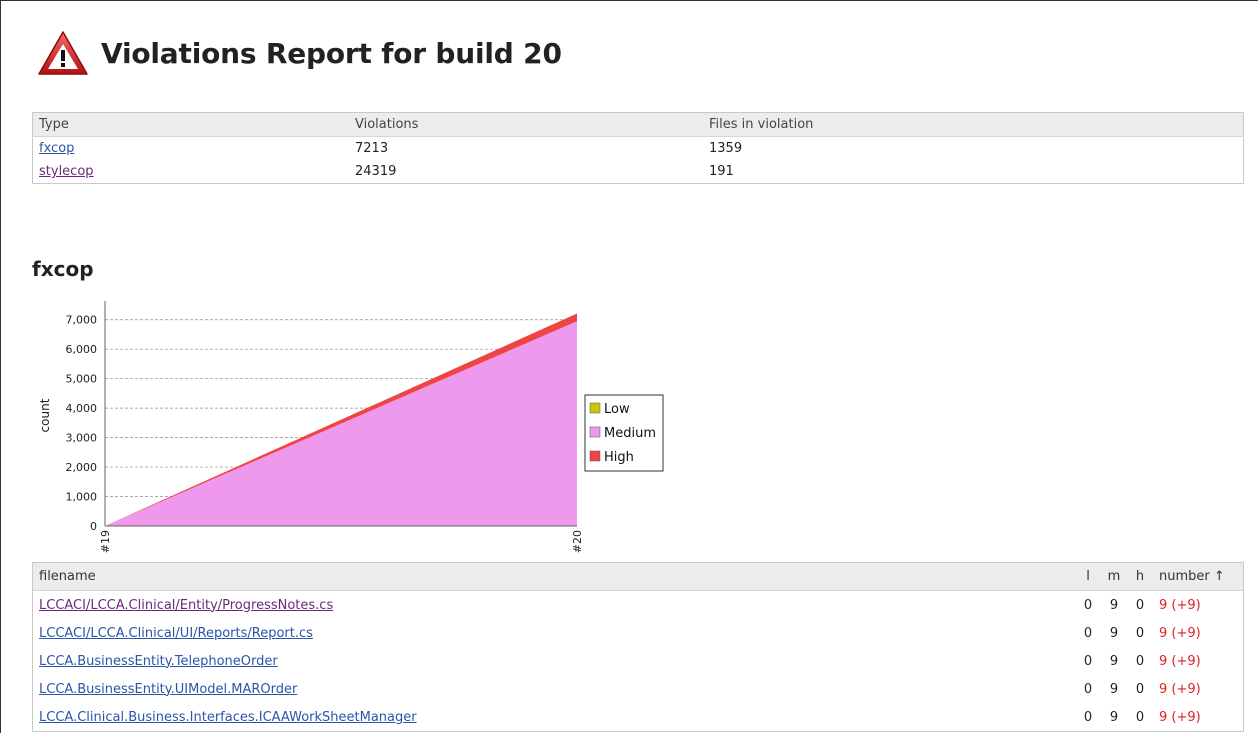  I want to click on summary-row: fxcop 7213 1359, so click(638, 149).